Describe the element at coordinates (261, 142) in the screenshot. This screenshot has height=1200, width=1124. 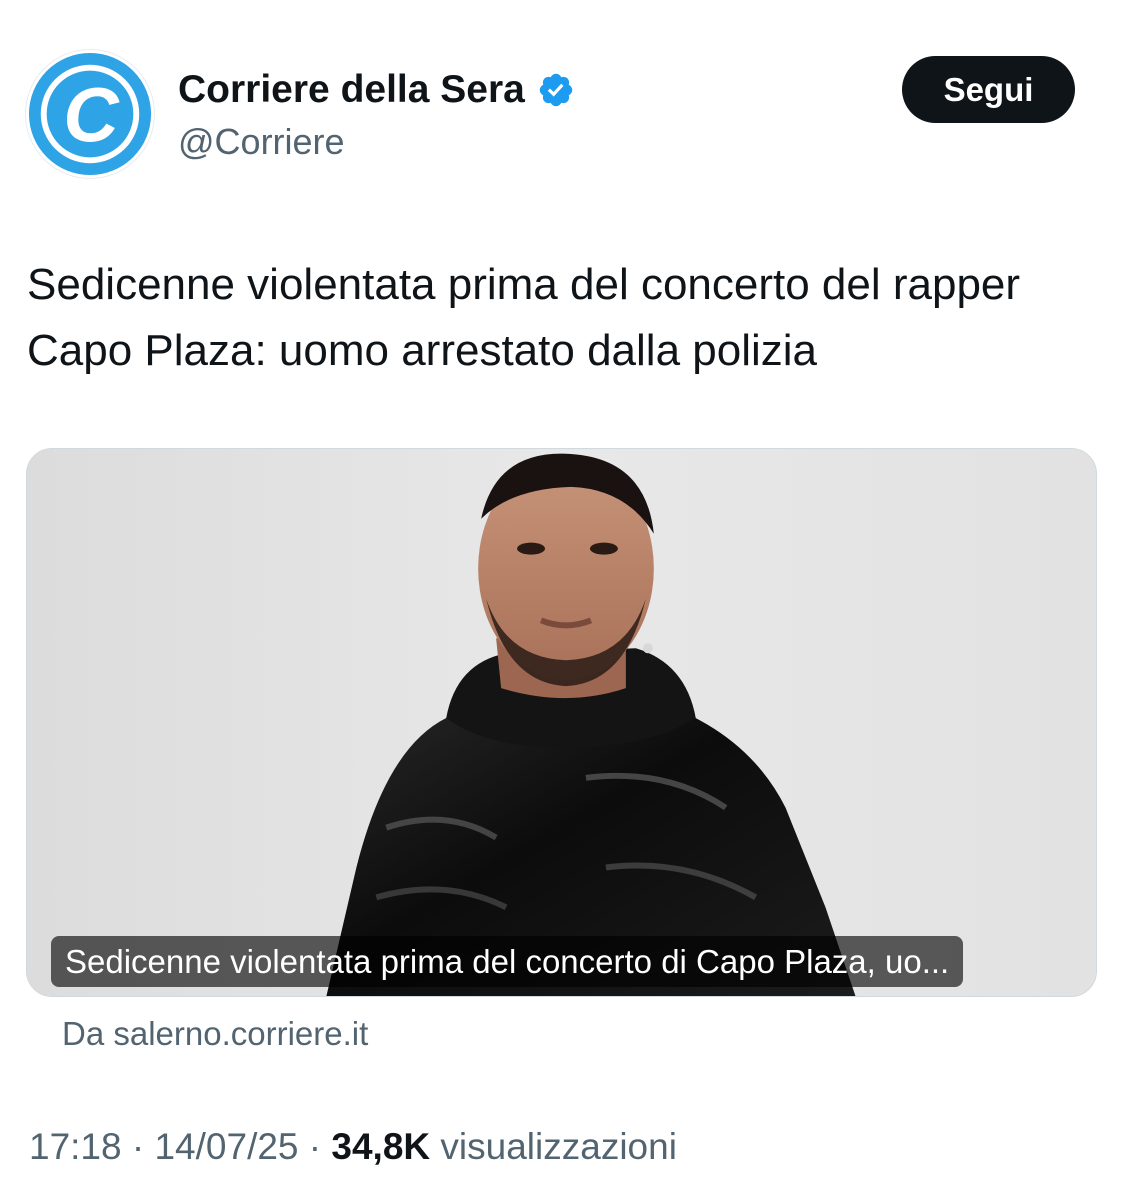
I see `account-handle: @Corriere` at that location.